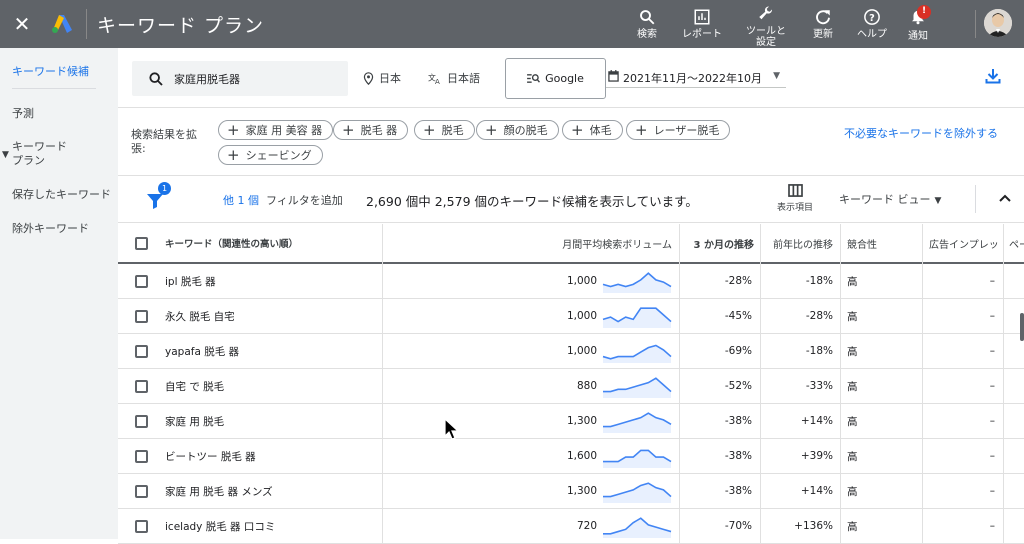  I want to click on horizontal-scrollbar, so click(1022, 327).